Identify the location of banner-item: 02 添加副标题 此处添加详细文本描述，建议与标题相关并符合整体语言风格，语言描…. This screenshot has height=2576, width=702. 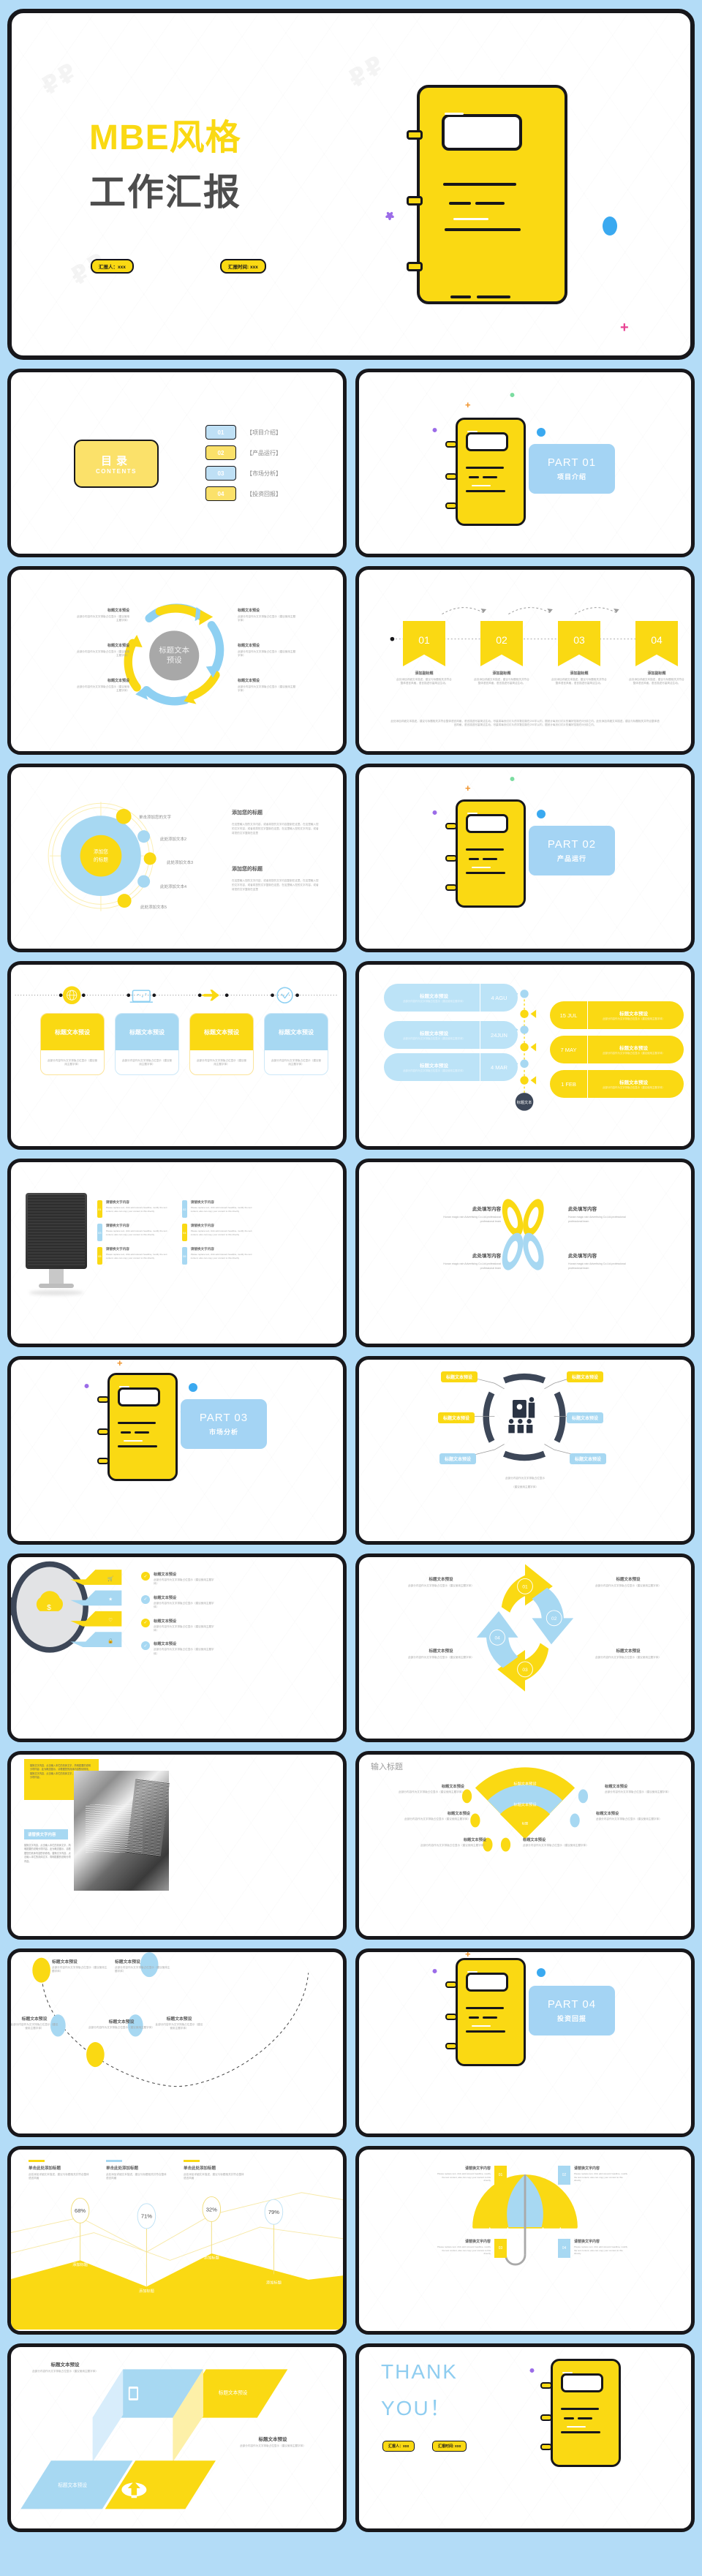
(502, 653).